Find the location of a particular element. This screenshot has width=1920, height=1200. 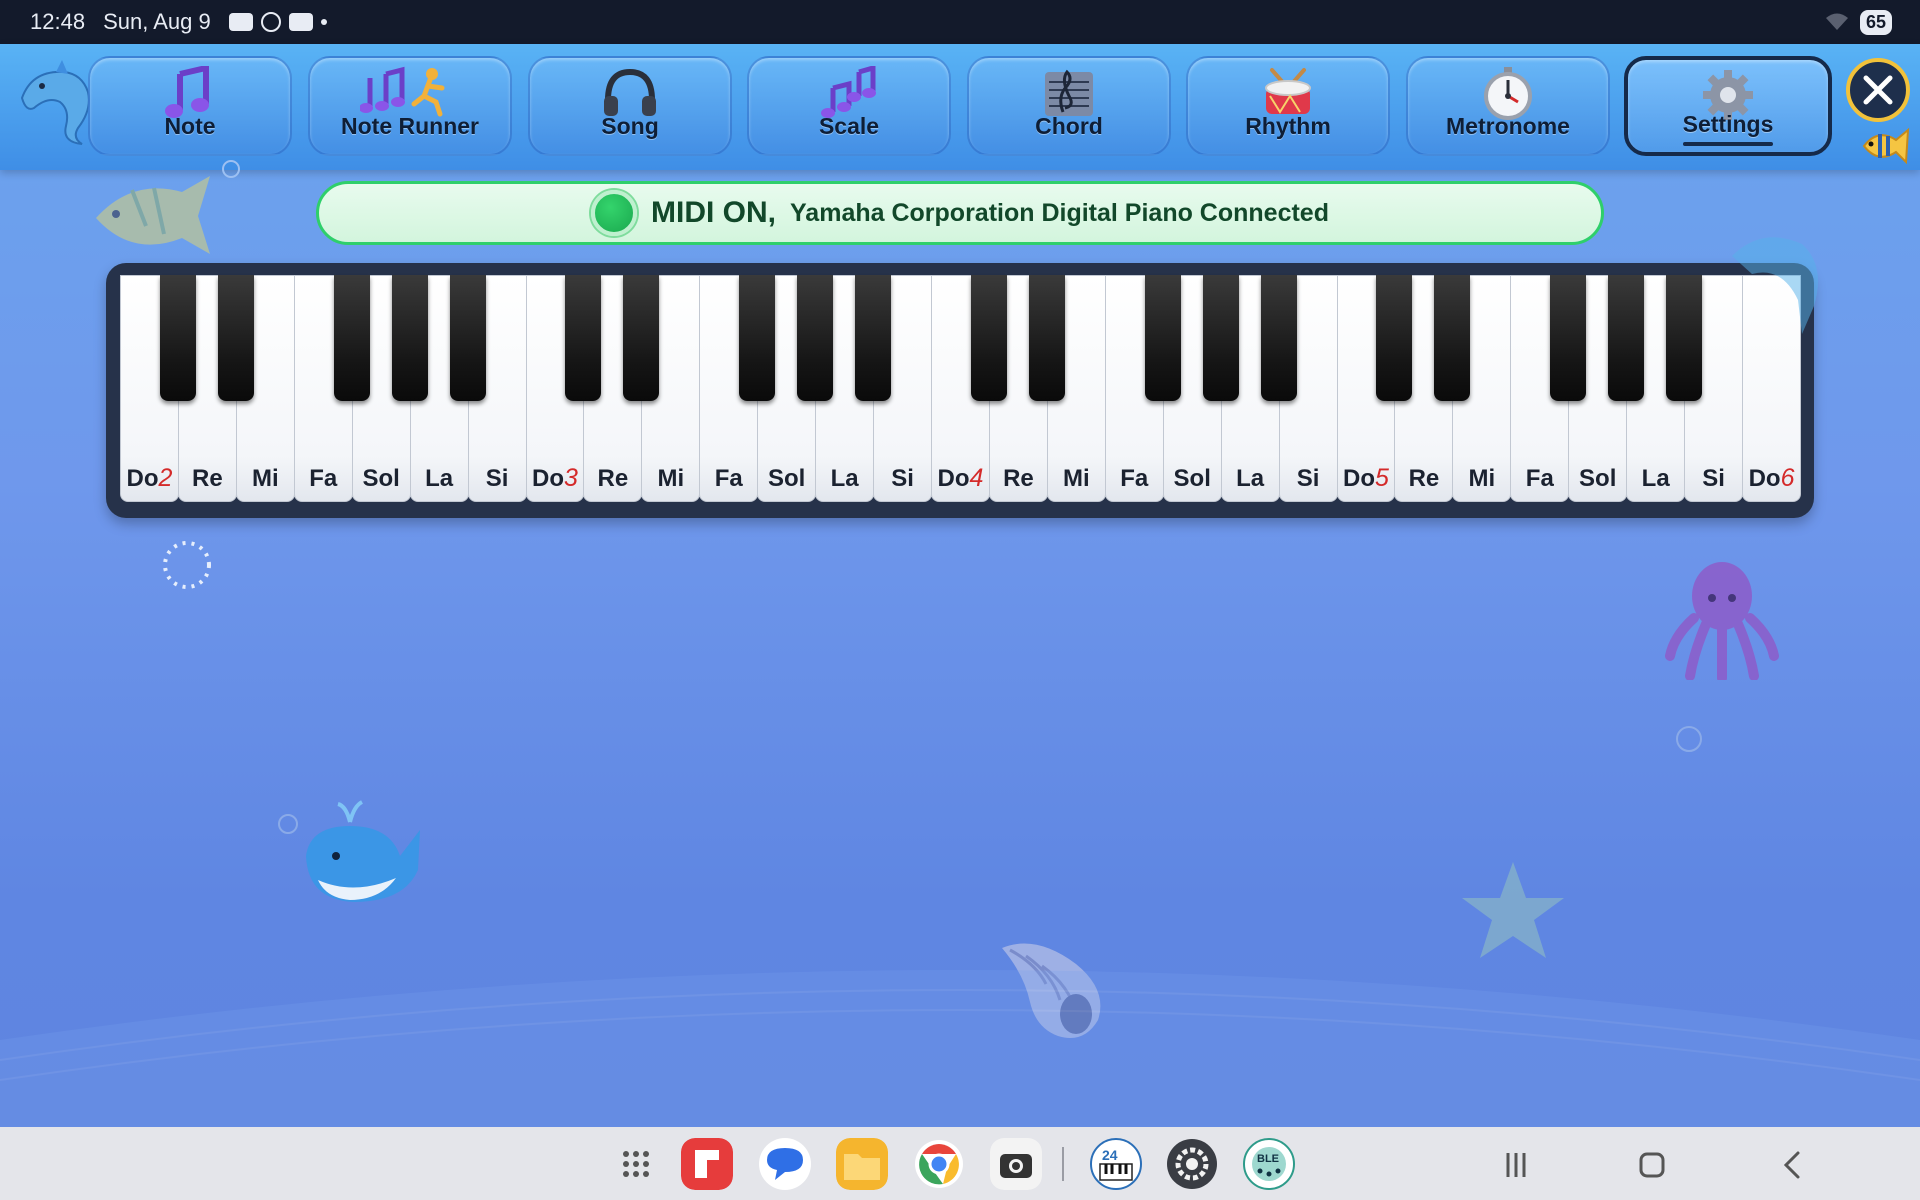

tab-note-runner: Note Runner is located at coordinates (410, 106).